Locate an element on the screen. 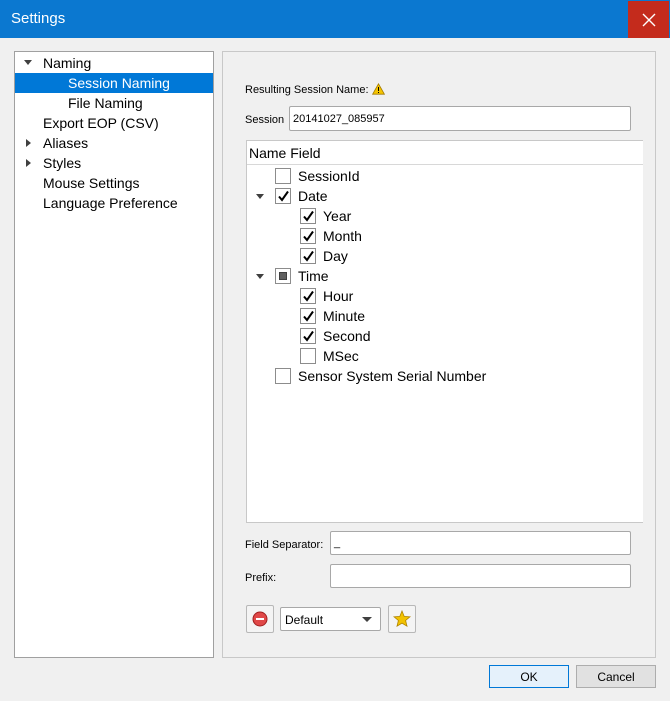 The width and height of the screenshot is (670, 701). nav-item-language-preference: Language Preference is located at coordinates (114, 203).